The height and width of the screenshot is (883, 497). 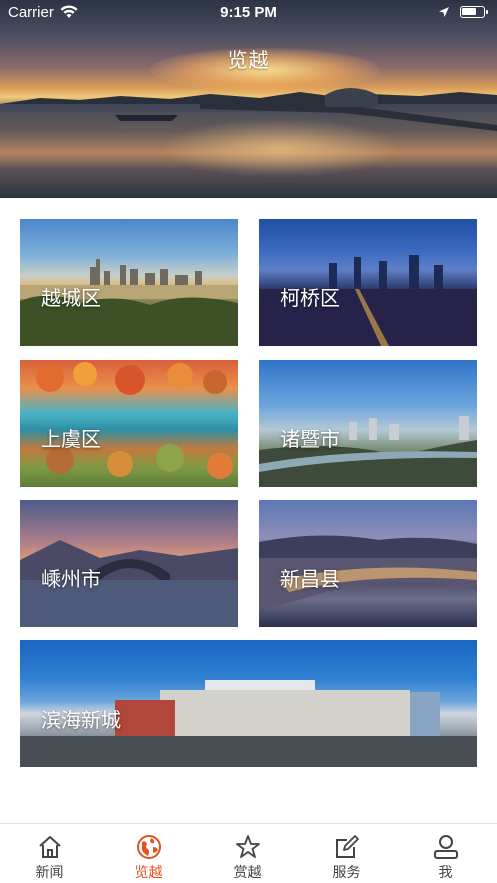 I want to click on tab-label: 赏越, so click(x=247, y=872).